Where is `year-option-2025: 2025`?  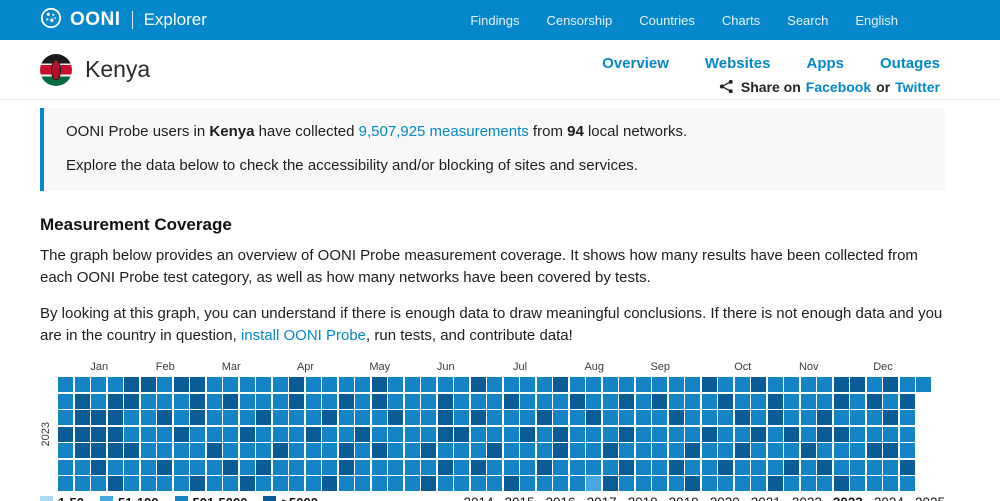
year-option-2025: 2025 is located at coordinates (930, 498).